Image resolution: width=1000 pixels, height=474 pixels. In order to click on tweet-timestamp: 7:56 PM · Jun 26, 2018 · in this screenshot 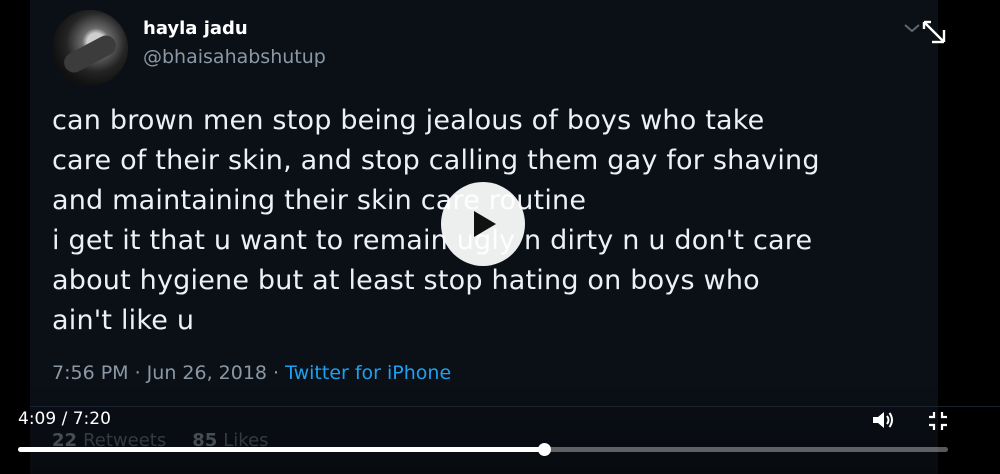, I will do `click(169, 373)`.